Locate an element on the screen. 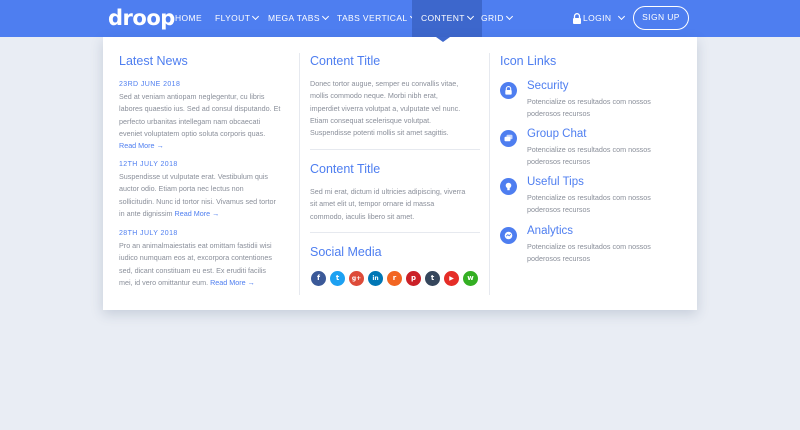  news-date: 23RD JUNE 2018 is located at coordinates (150, 84).